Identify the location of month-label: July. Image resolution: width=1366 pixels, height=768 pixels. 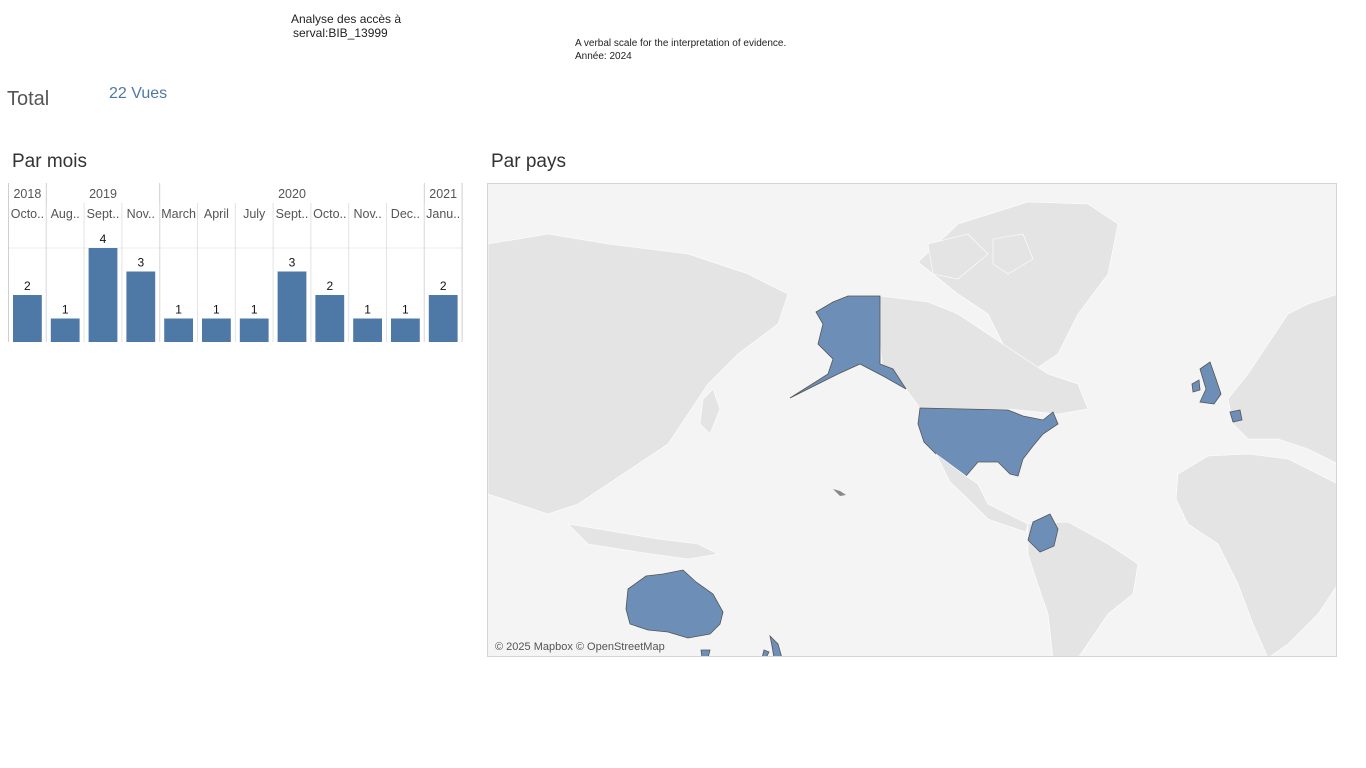
(254, 214).